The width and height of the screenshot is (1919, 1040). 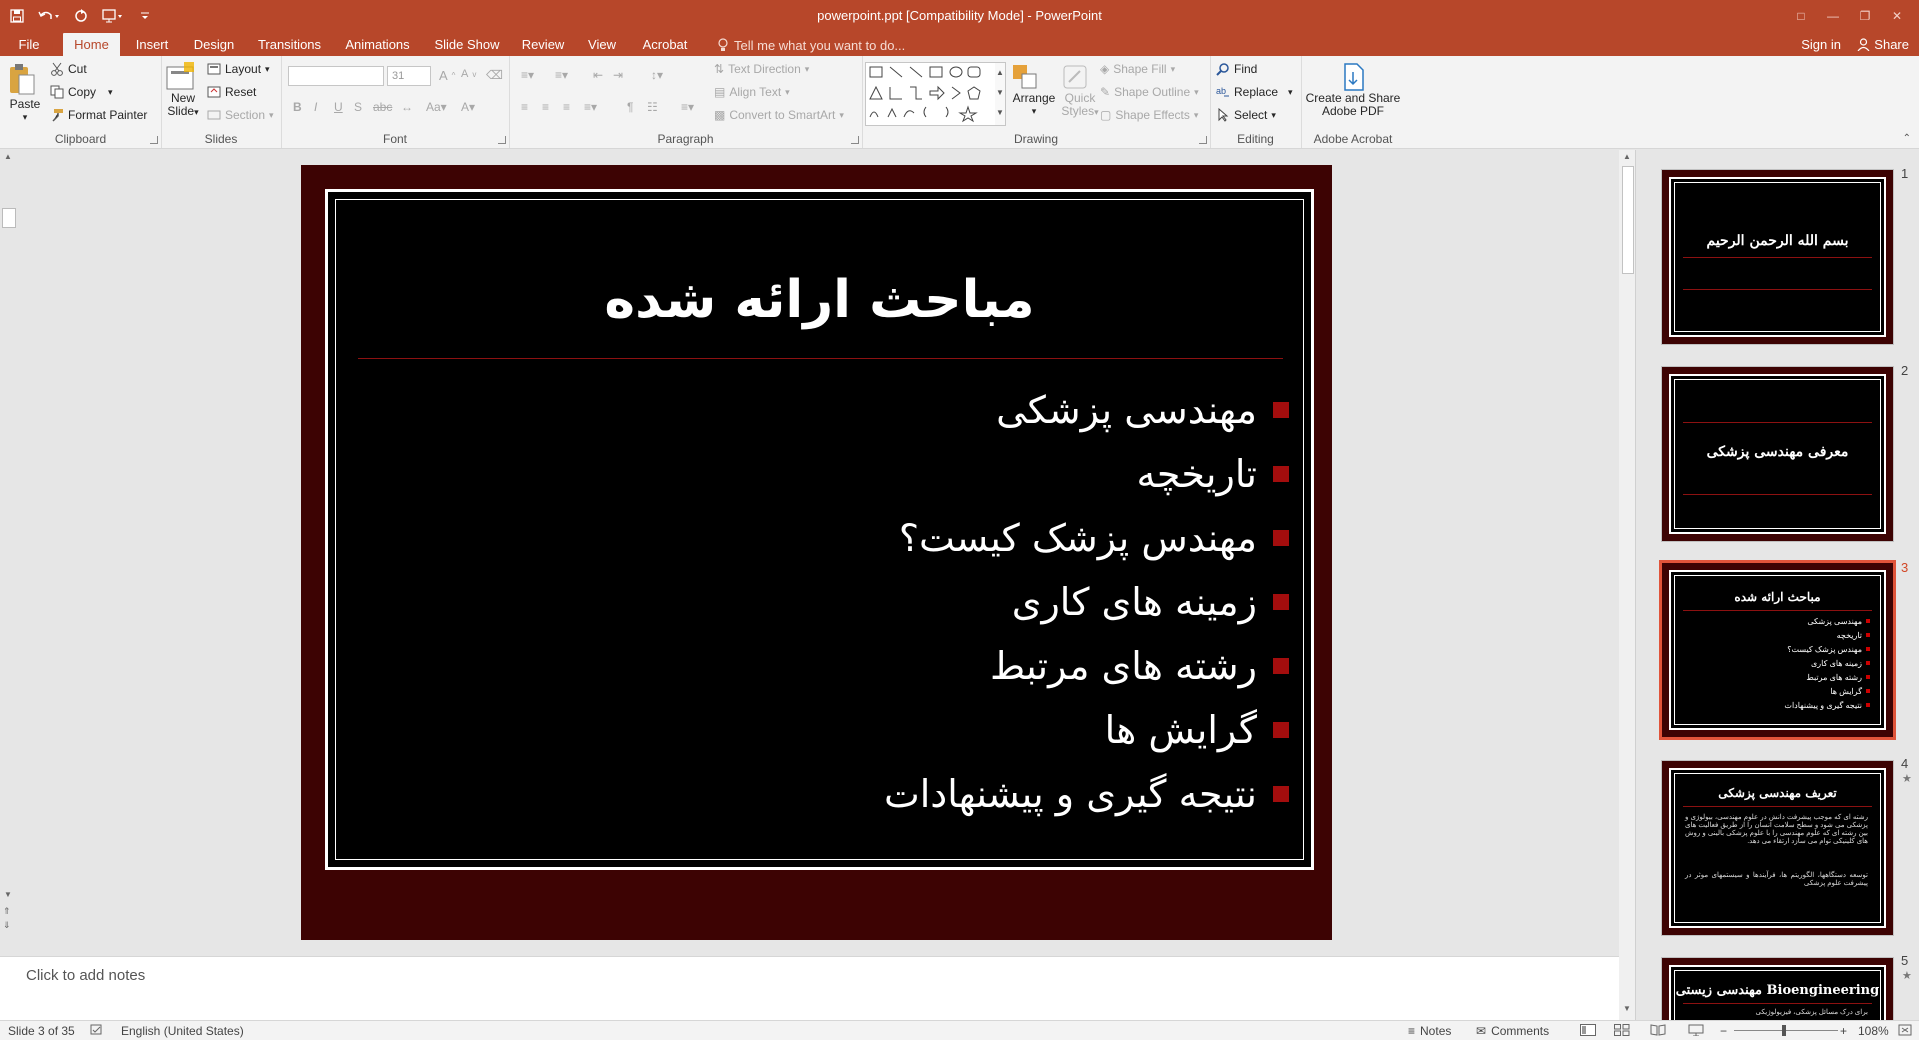 What do you see at coordinates (809, 988) in the screenshot?
I see `notes-pane: Click to add notes` at bounding box center [809, 988].